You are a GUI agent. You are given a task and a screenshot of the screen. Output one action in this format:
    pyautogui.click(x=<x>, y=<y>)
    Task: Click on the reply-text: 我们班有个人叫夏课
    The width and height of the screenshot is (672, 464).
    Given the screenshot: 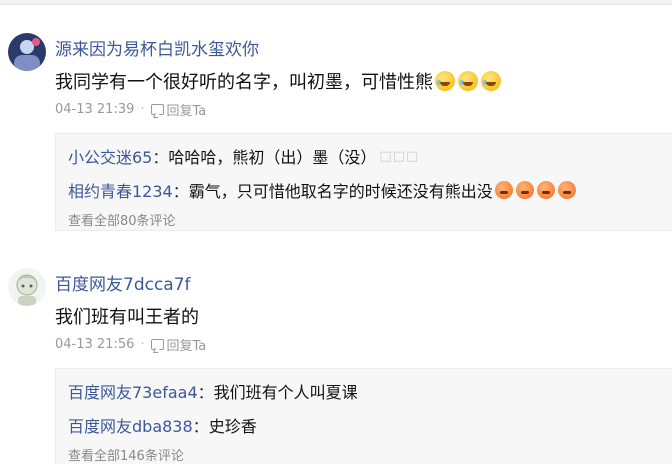 What is the action you would take?
    pyautogui.click(x=285, y=392)
    